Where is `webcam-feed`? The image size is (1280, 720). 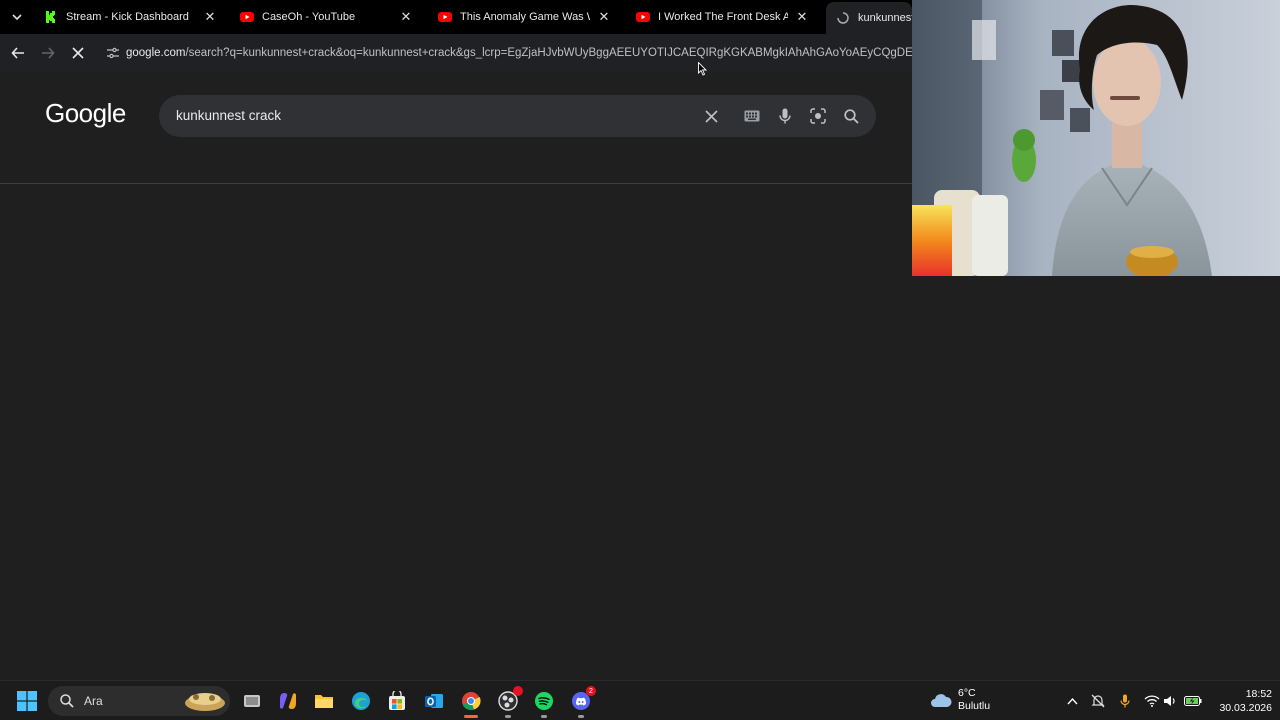
webcam-feed is located at coordinates (1096, 138).